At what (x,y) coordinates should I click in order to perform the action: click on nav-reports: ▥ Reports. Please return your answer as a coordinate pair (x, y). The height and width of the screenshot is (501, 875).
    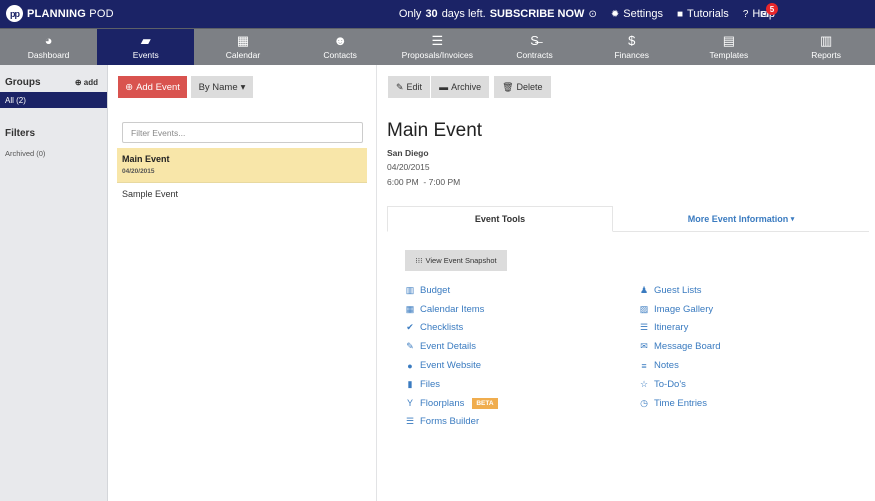
    Looking at the image, I should click on (826, 47).